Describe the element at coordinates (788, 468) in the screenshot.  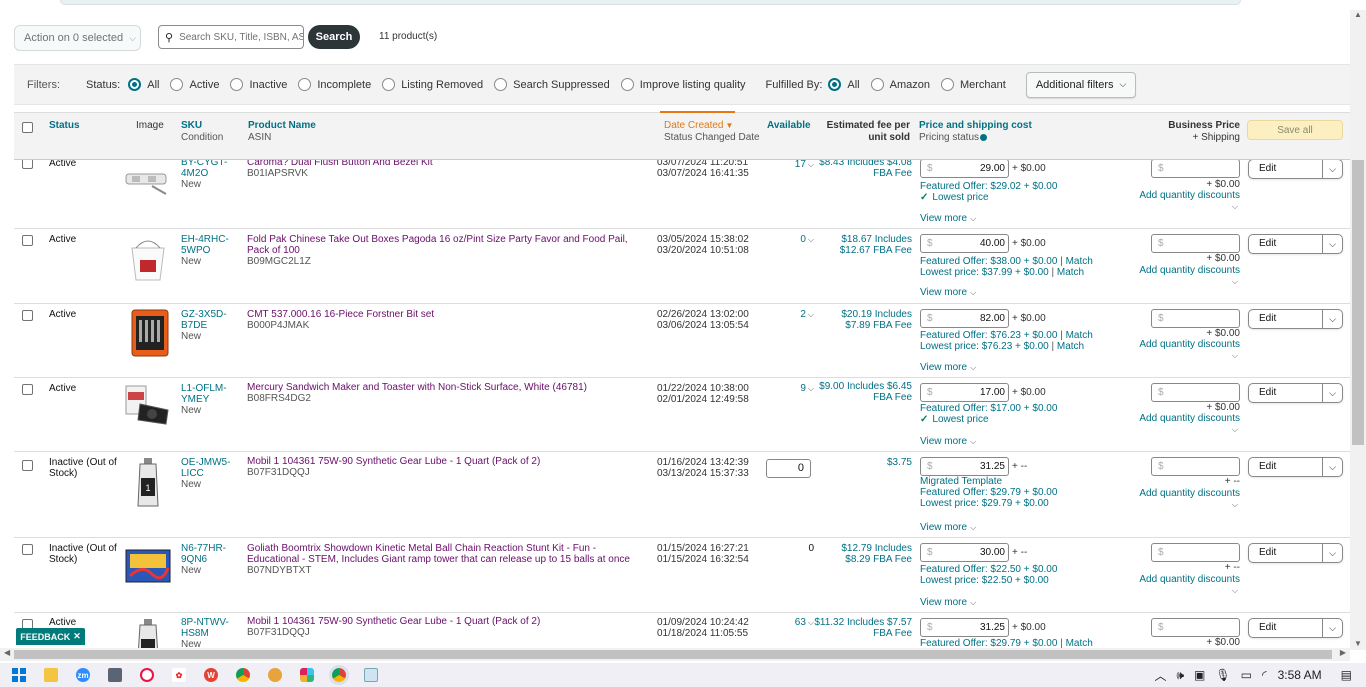
I see `quantity-input: 0` at that location.